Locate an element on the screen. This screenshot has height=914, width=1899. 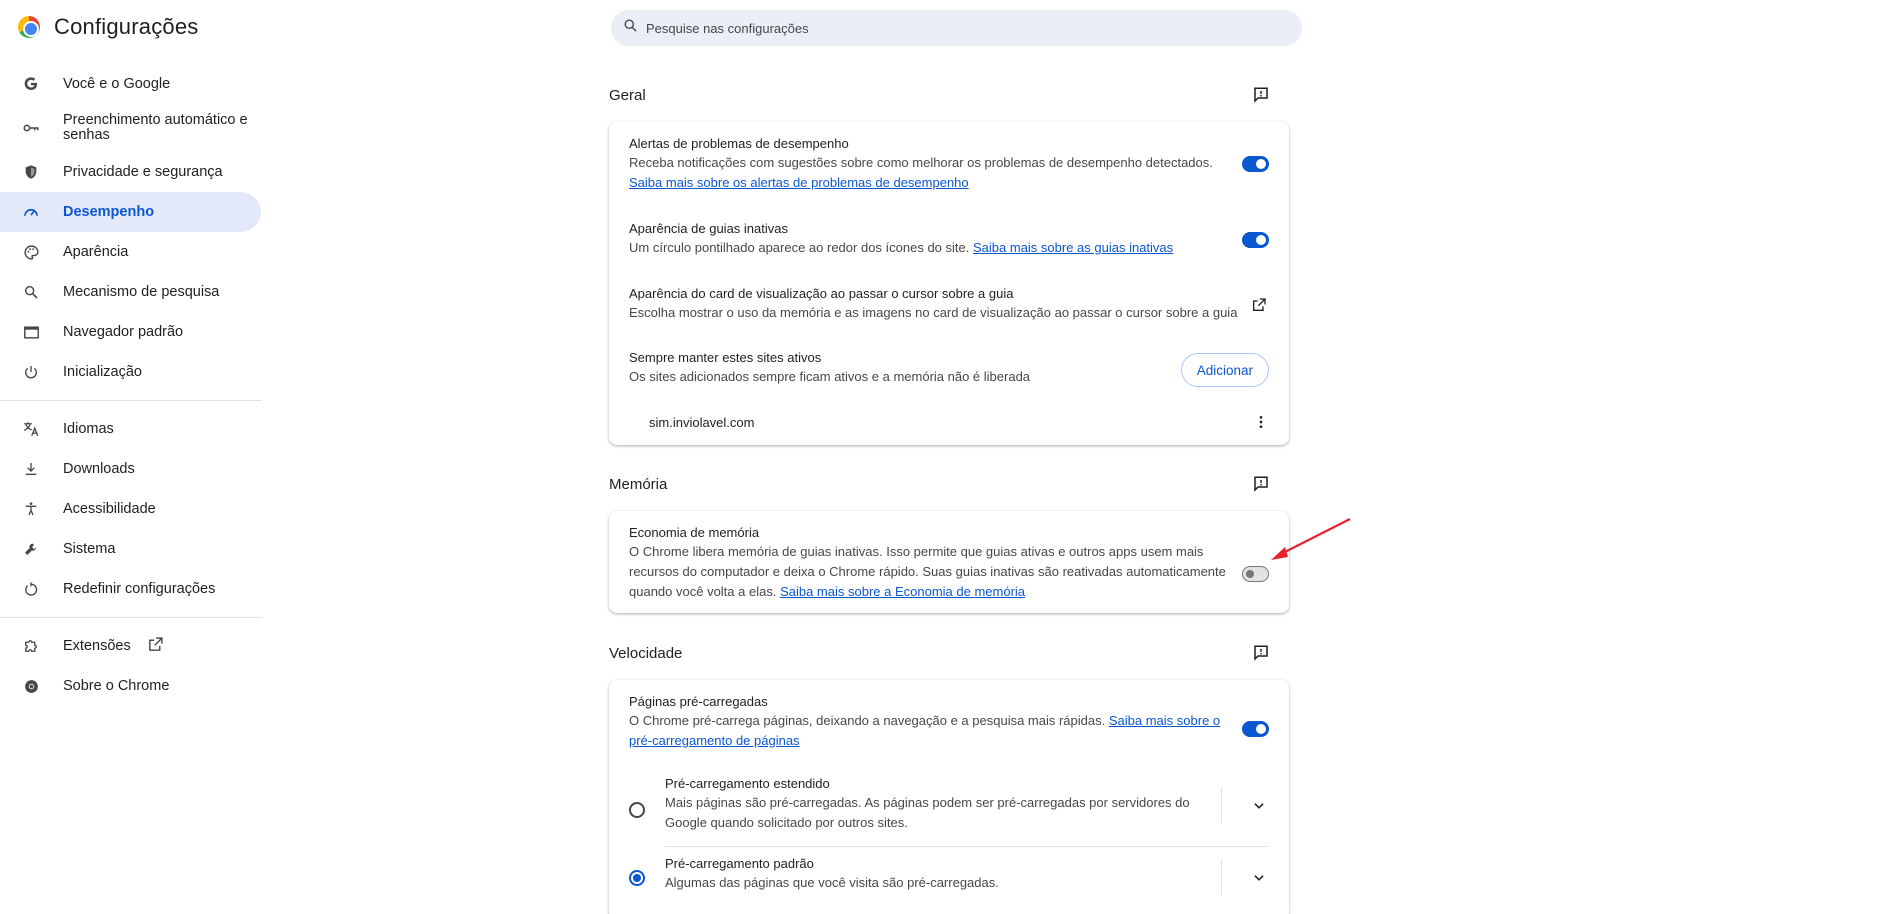
option-title: Pré-carregamento padrão is located at coordinates (739, 863).